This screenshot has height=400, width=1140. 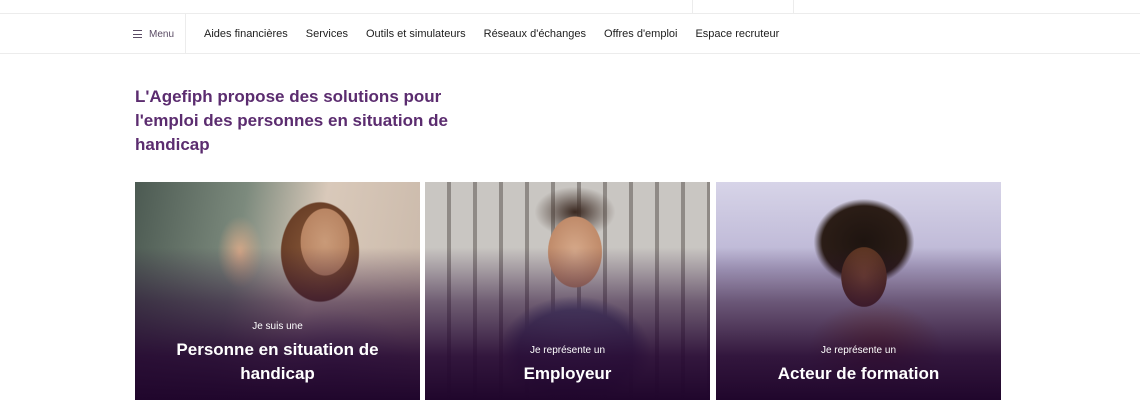 I want to click on menu-button: Menu, so click(x=156, y=34).